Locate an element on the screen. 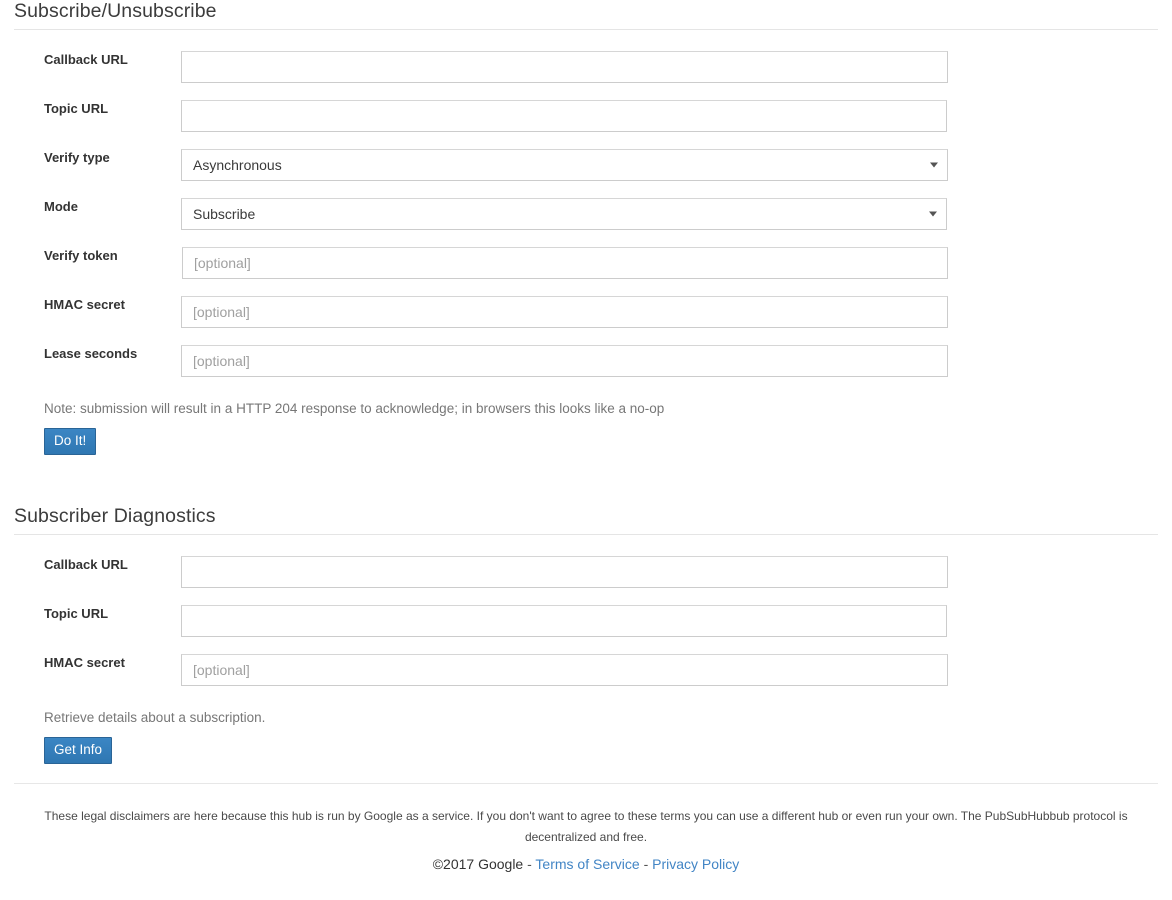 This screenshot has width=1172, height=900. input-hmac-secret: [optional] is located at coordinates (564, 312).